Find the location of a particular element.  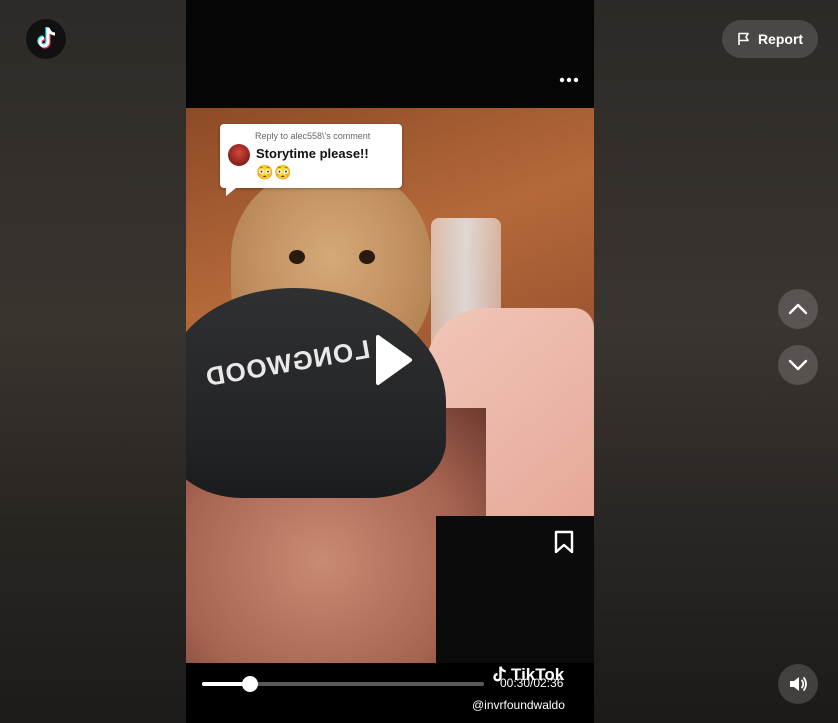

reply-to-label: Reply to alec558\'s comment is located at coordinates (313, 136).